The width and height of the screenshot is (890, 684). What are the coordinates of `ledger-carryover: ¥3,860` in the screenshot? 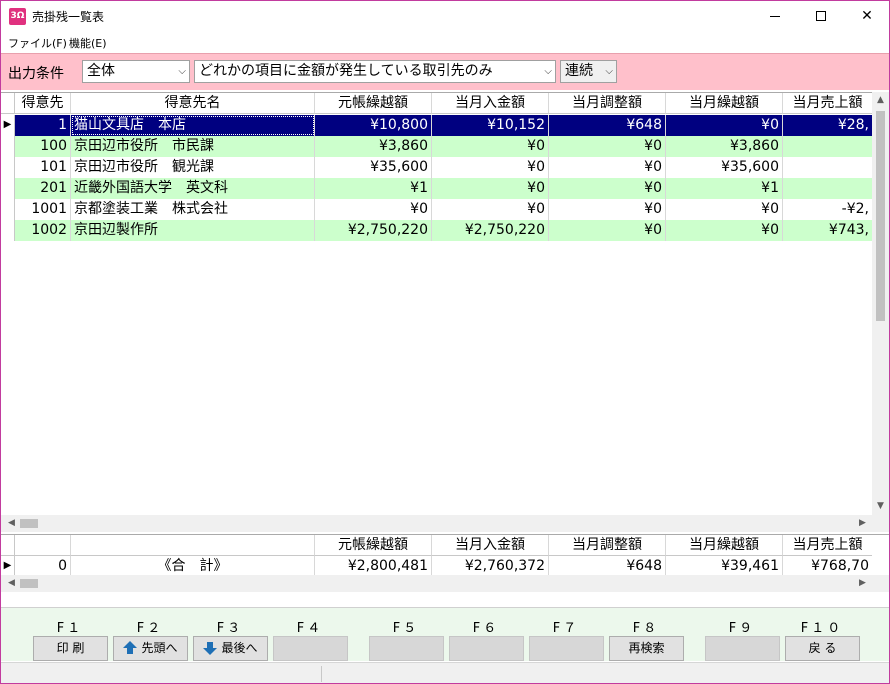 It's located at (373, 146).